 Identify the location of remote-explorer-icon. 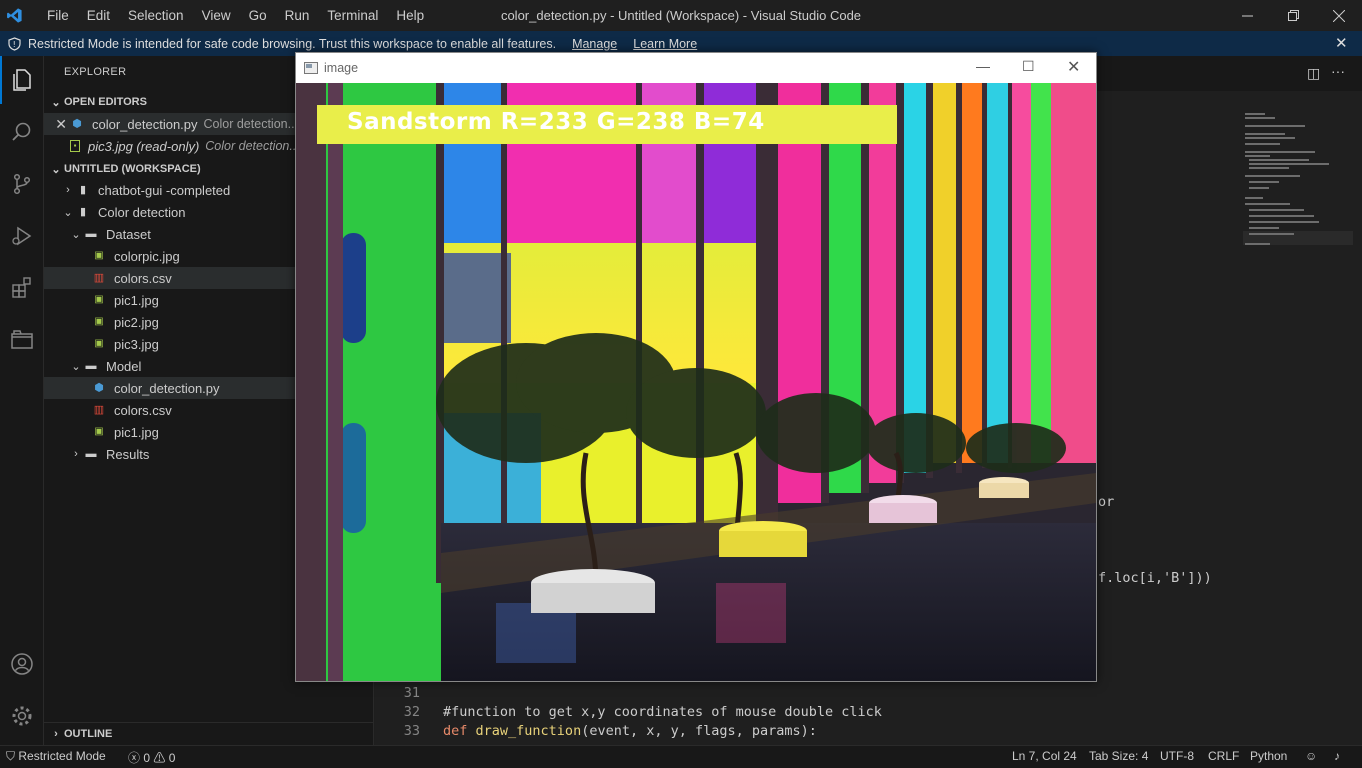
(22, 340).